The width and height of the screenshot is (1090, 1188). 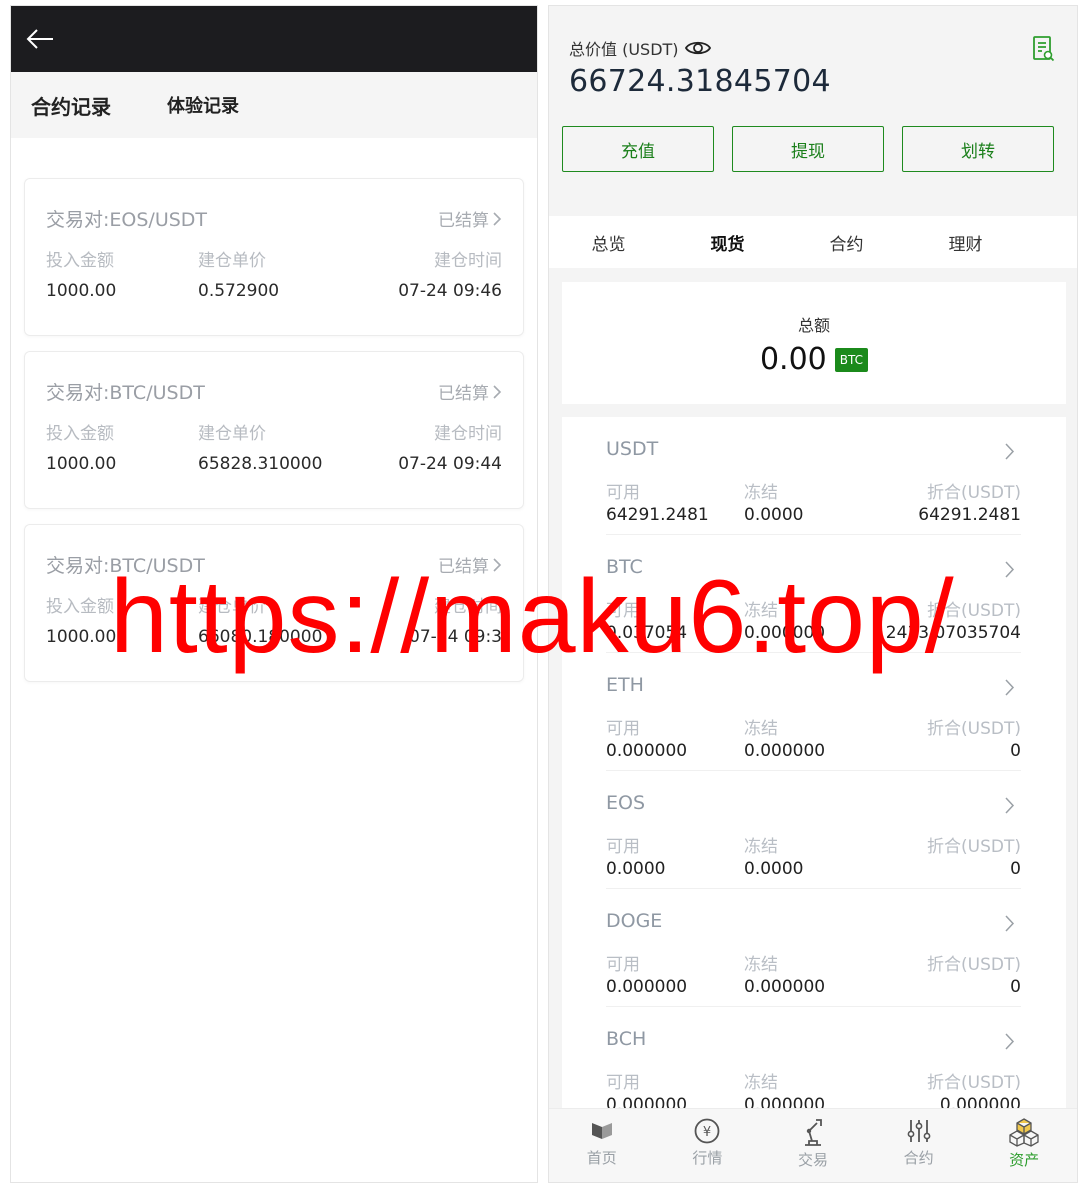 I want to click on withdraw-button: 提现, so click(x=808, y=149).